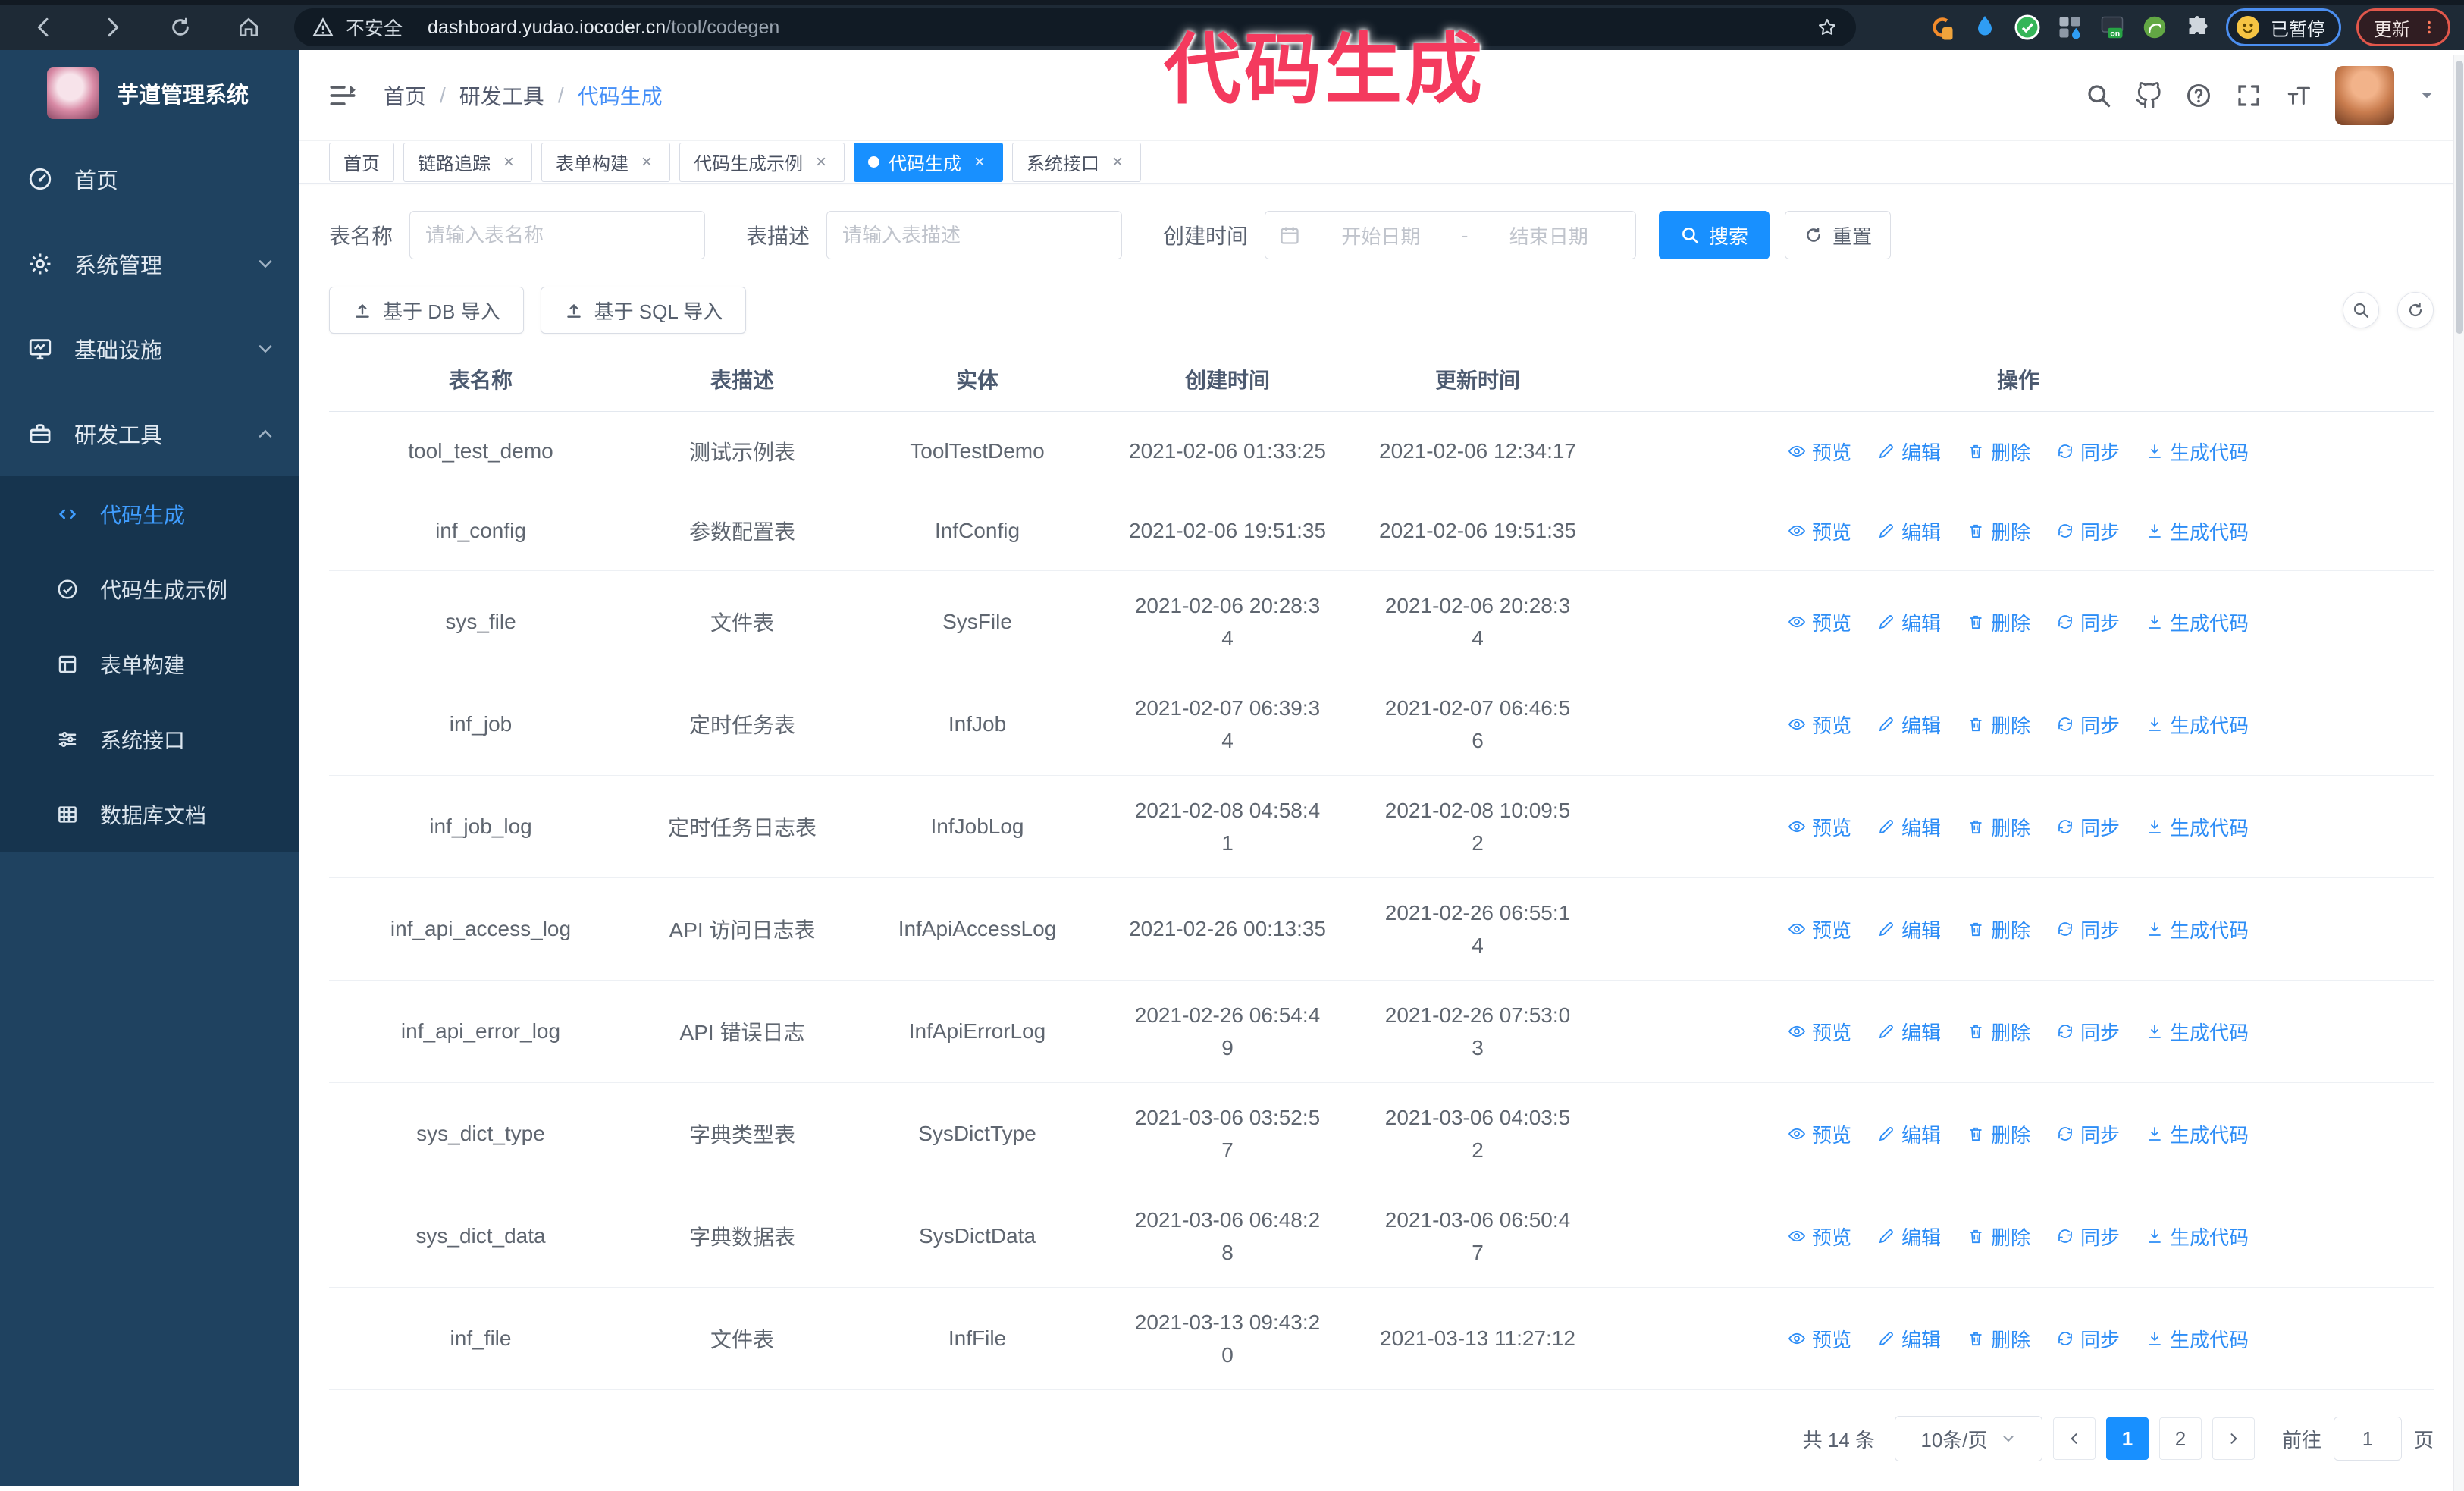 The width and height of the screenshot is (2464, 1491). Describe the element at coordinates (1116, 28) in the screenshot. I see `url-text: dashboard.yudao.iocoder.cn/tool/codegen` at that location.